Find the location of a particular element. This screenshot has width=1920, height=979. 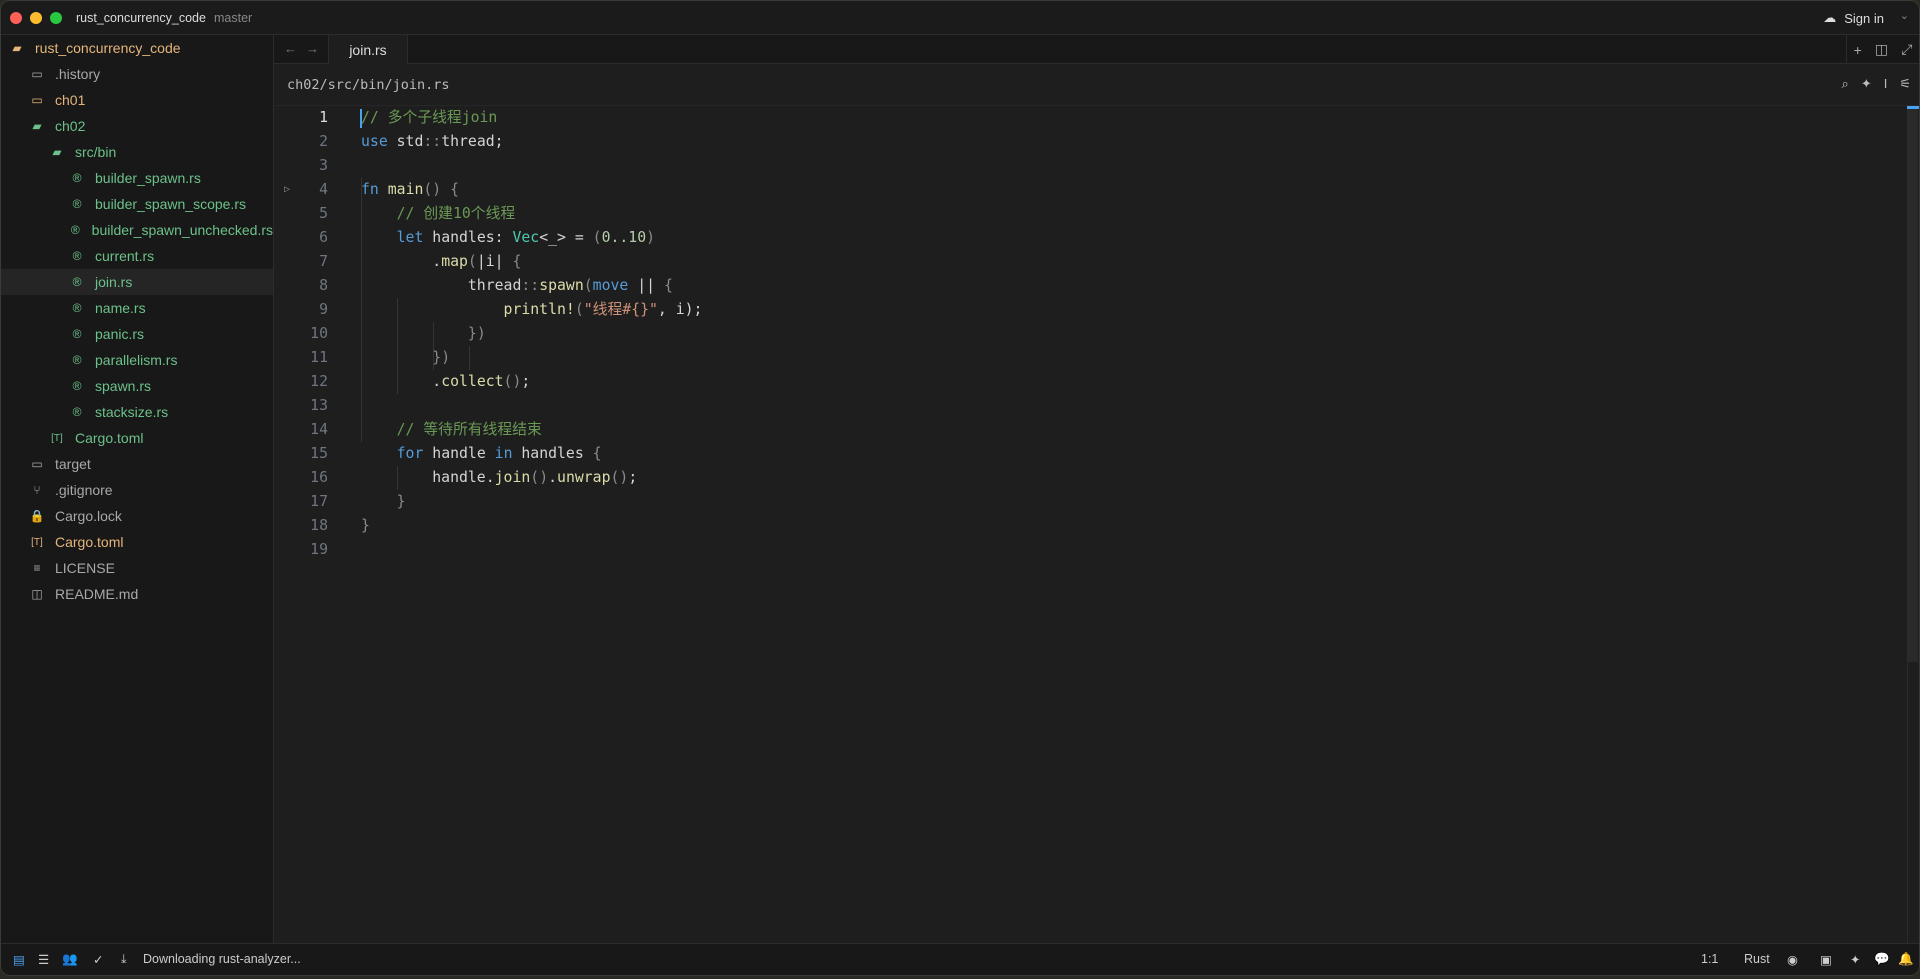

tree-item: ® builder_spawn_scope.rs is located at coordinates (137, 204).